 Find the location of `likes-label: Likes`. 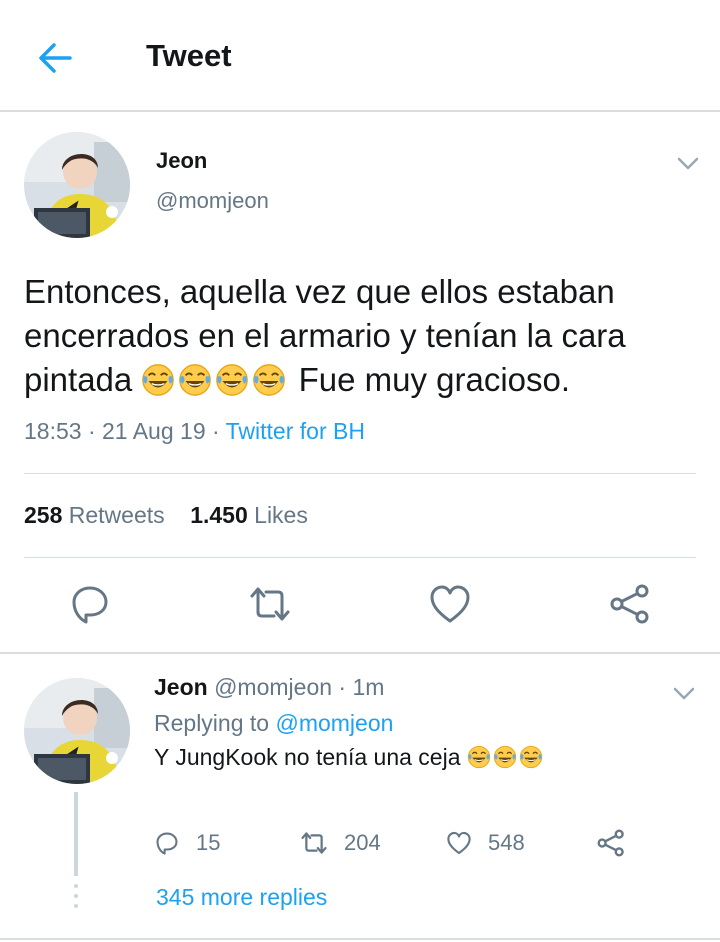

likes-label: Likes is located at coordinates (281, 515).